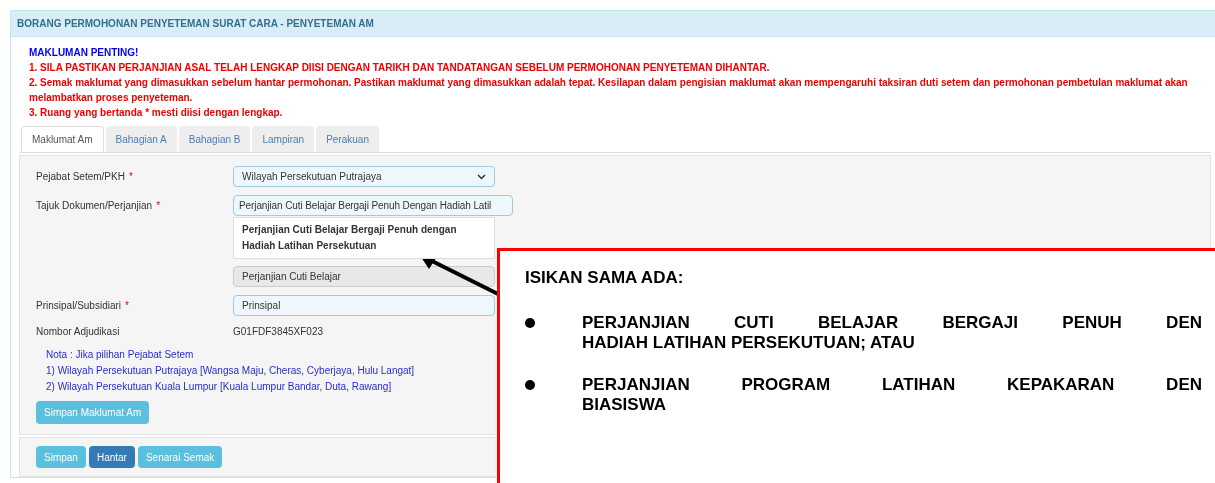 This screenshot has width=1215, height=483. What do you see at coordinates (78, 332) in the screenshot?
I see `field-label: Nombor Adjudikasi` at bounding box center [78, 332].